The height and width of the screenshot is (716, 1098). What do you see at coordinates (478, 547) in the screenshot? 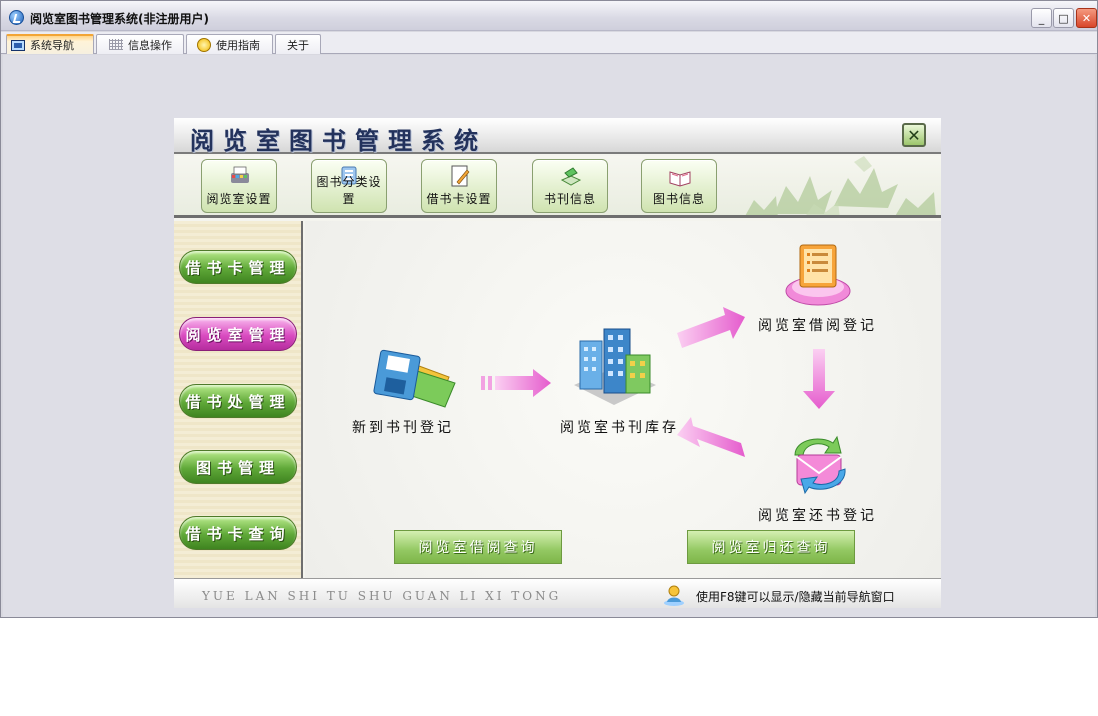
I see `borrow-query-button: 阅览室借阅查询` at bounding box center [478, 547].